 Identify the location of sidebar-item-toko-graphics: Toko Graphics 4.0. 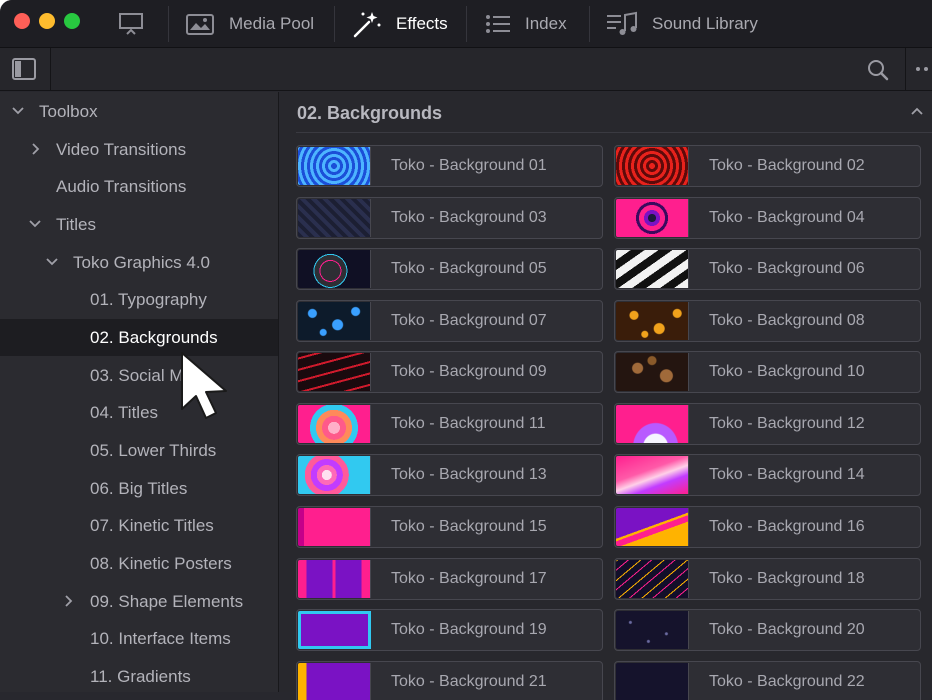
(139, 262).